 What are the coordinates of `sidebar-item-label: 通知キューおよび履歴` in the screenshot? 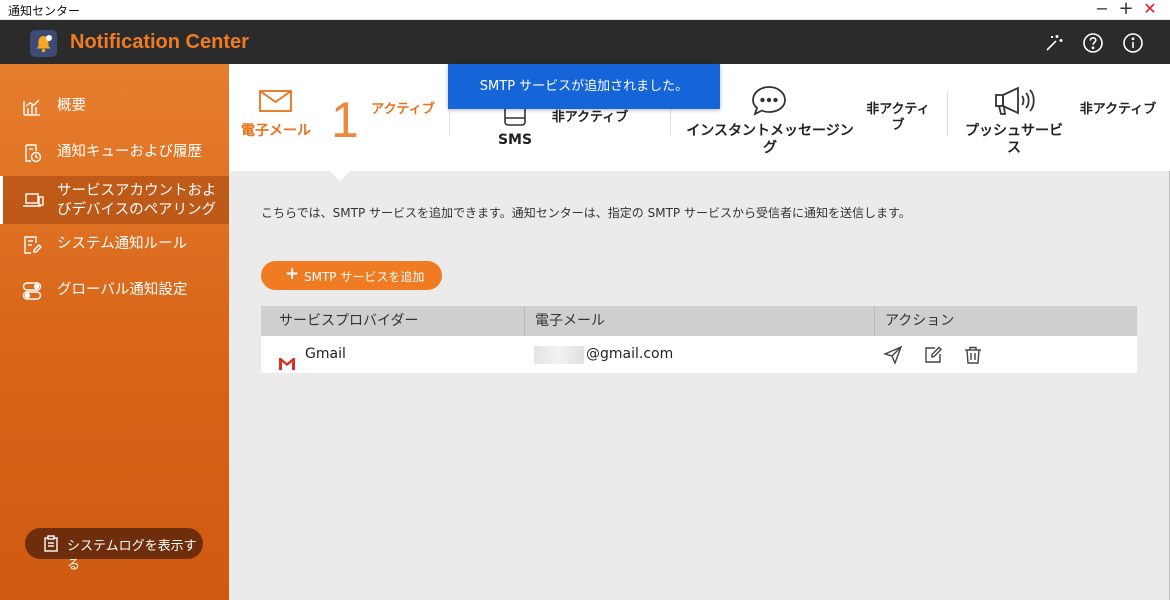 It's located at (129, 152).